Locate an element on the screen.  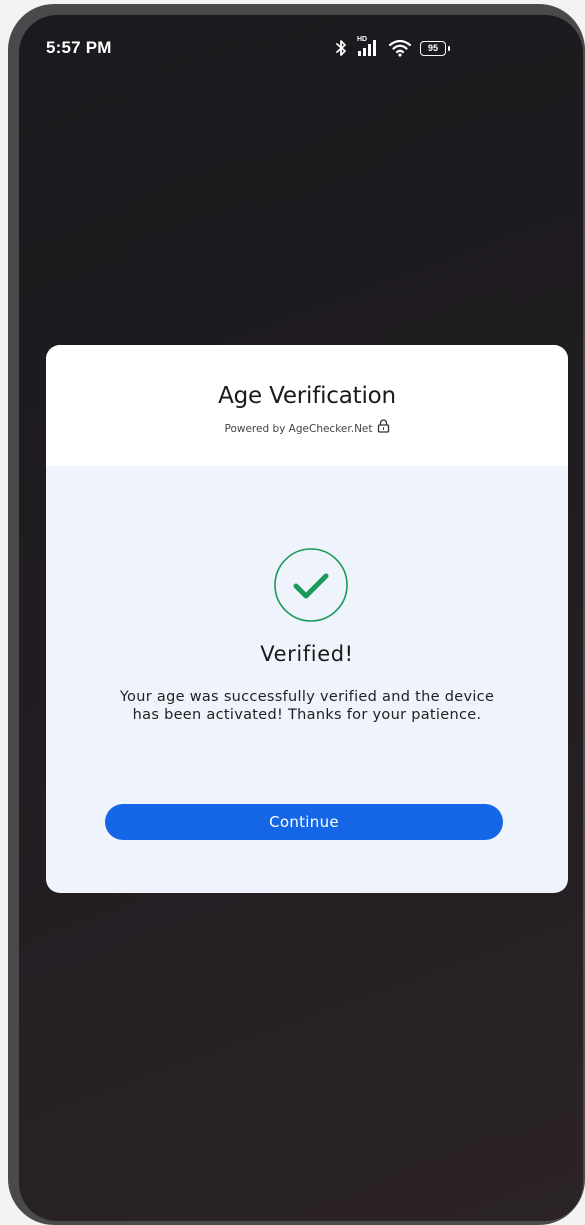
verified-title: Verified! is located at coordinates (307, 654).